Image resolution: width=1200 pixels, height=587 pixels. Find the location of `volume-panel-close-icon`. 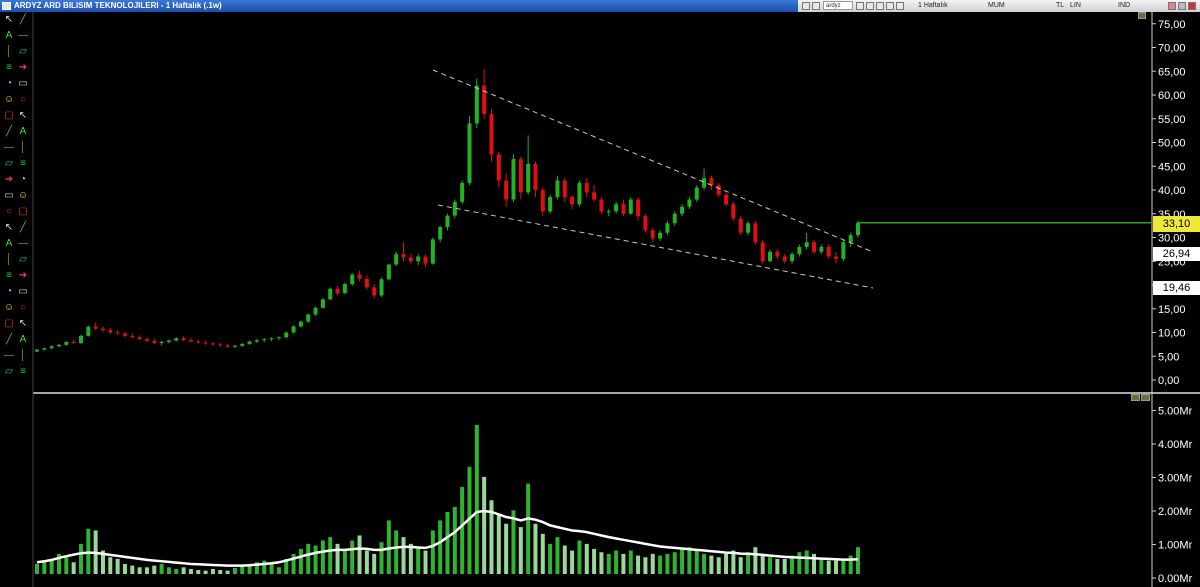

volume-panel-close-icon is located at coordinates (1145, 397).